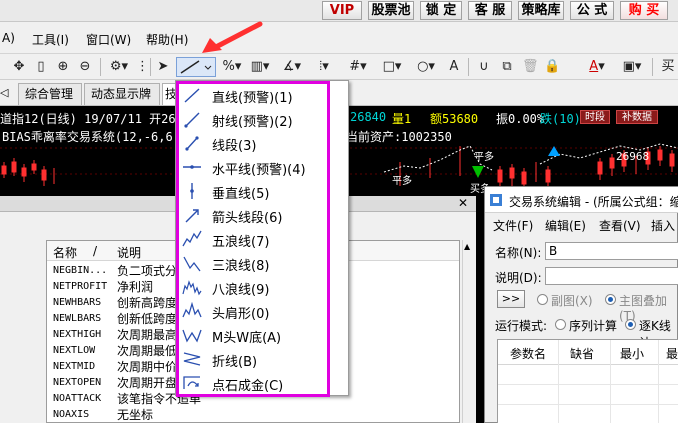 The height and width of the screenshot is (423, 678). I want to click on three-wave-icon, so click(192, 264).